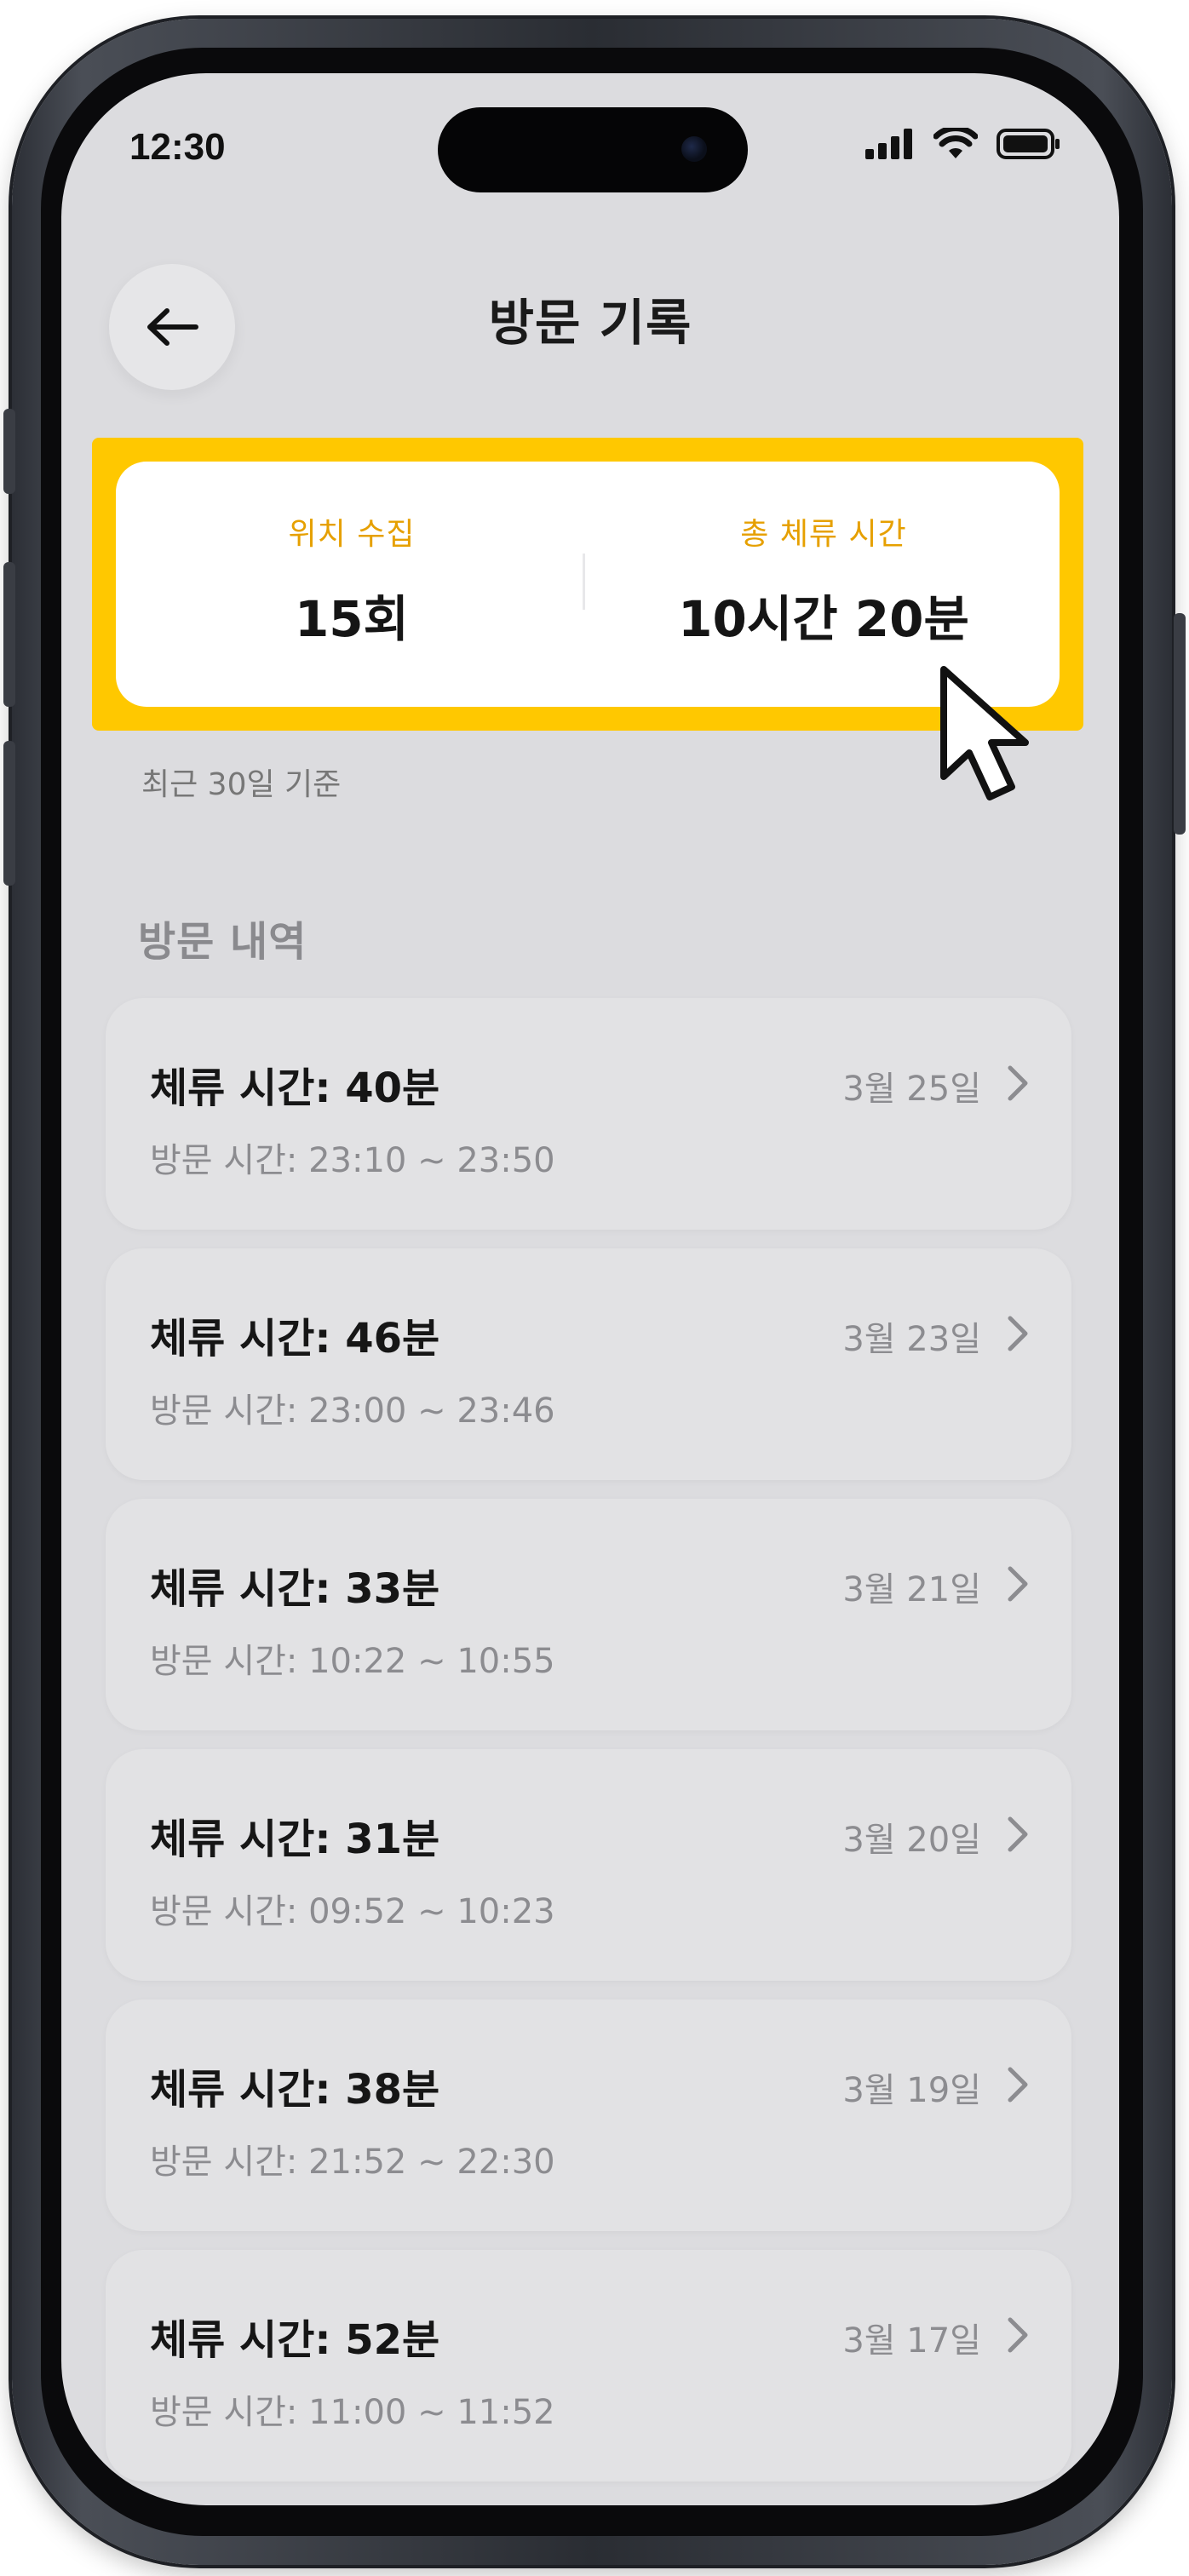  What do you see at coordinates (295, 1839) in the screenshot?
I see `visit-duration: 체류 시간: 31분` at bounding box center [295, 1839].